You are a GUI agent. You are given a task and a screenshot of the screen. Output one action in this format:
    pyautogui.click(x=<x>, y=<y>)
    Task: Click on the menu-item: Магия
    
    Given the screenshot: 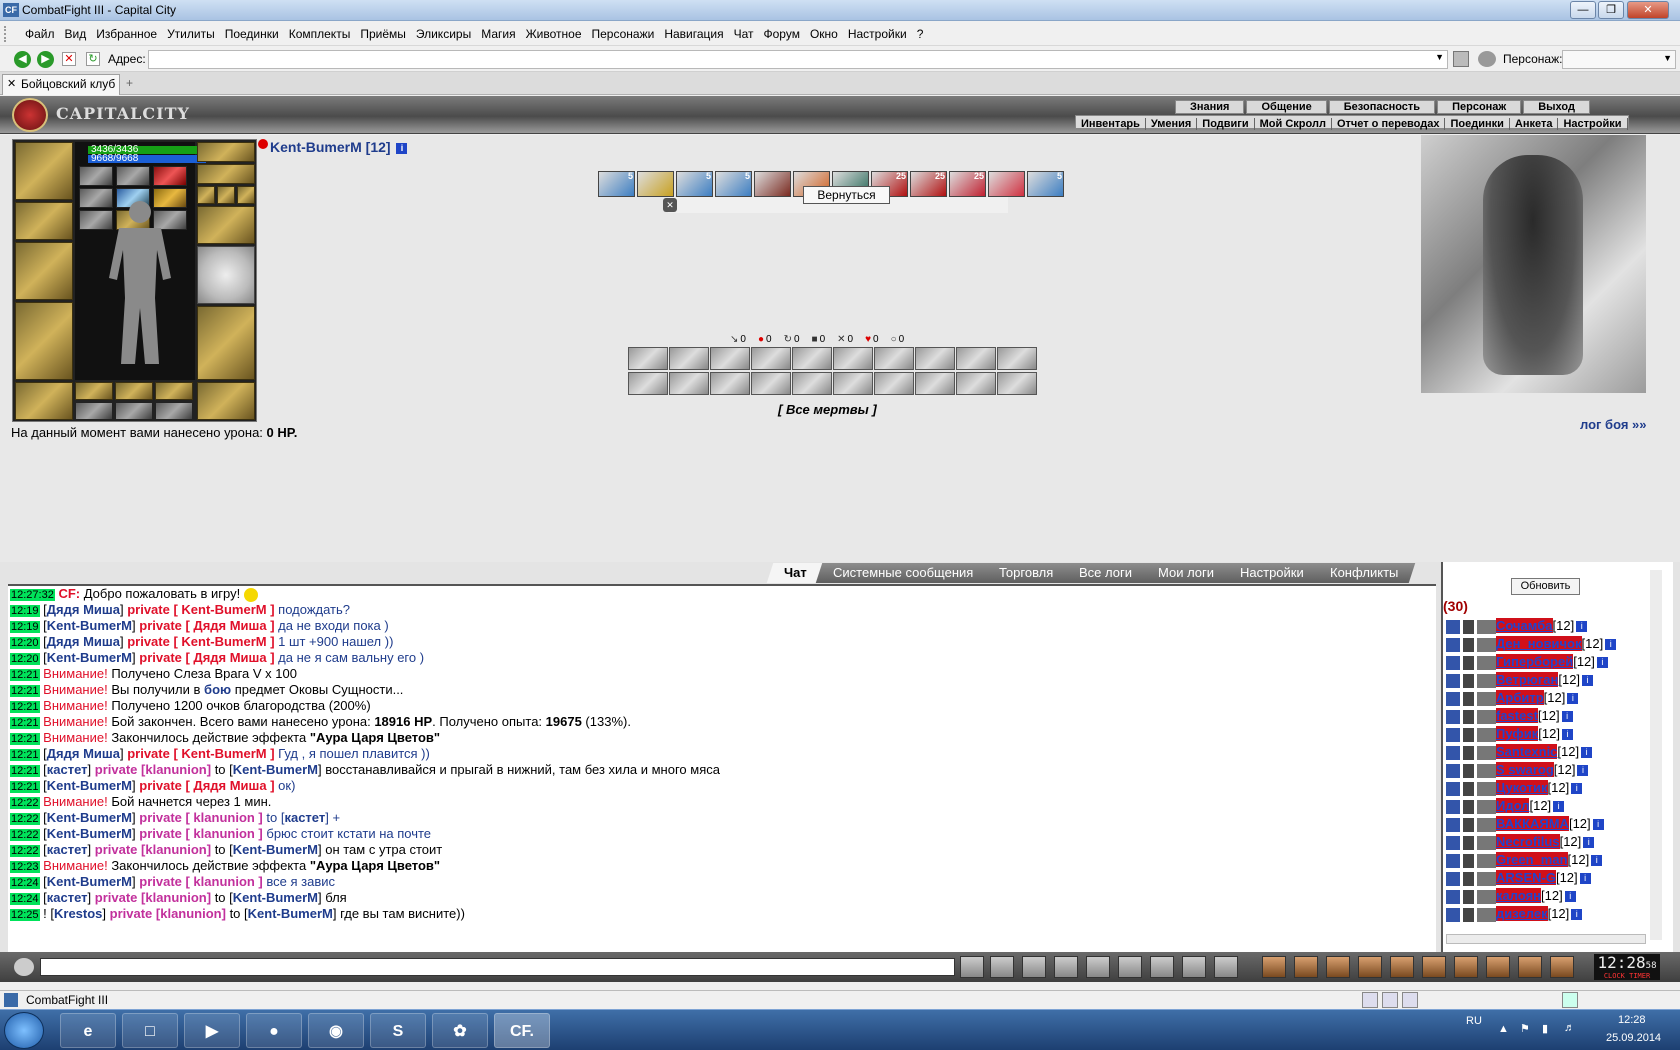 What is the action you would take?
    pyautogui.click(x=498, y=34)
    